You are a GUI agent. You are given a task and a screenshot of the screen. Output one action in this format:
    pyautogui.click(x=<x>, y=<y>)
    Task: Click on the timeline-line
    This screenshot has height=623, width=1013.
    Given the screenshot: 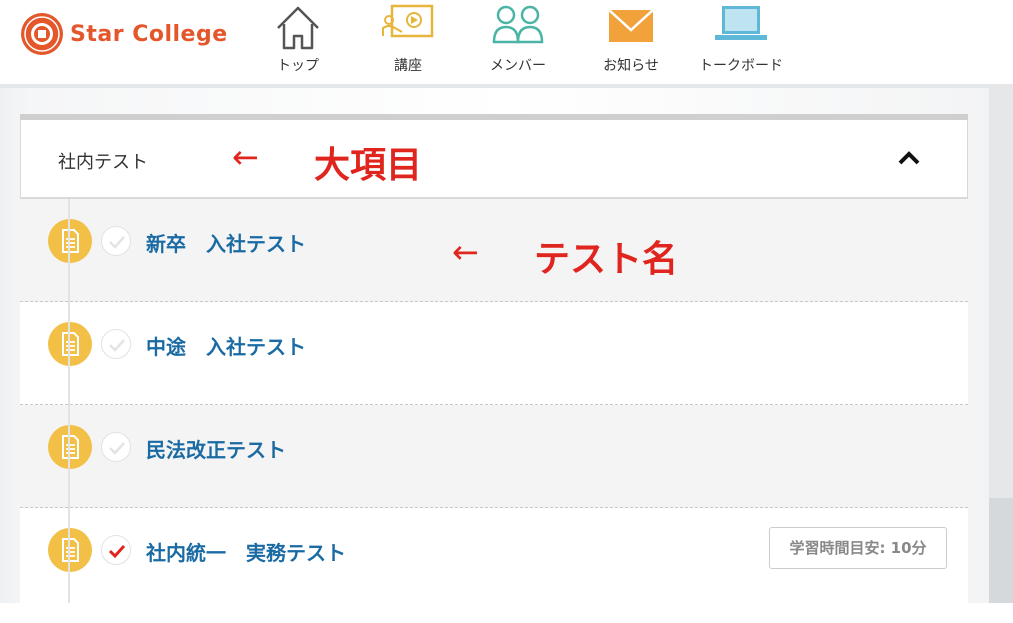 What is the action you would take?
    pyautogui.click(x=69, y=401)
    